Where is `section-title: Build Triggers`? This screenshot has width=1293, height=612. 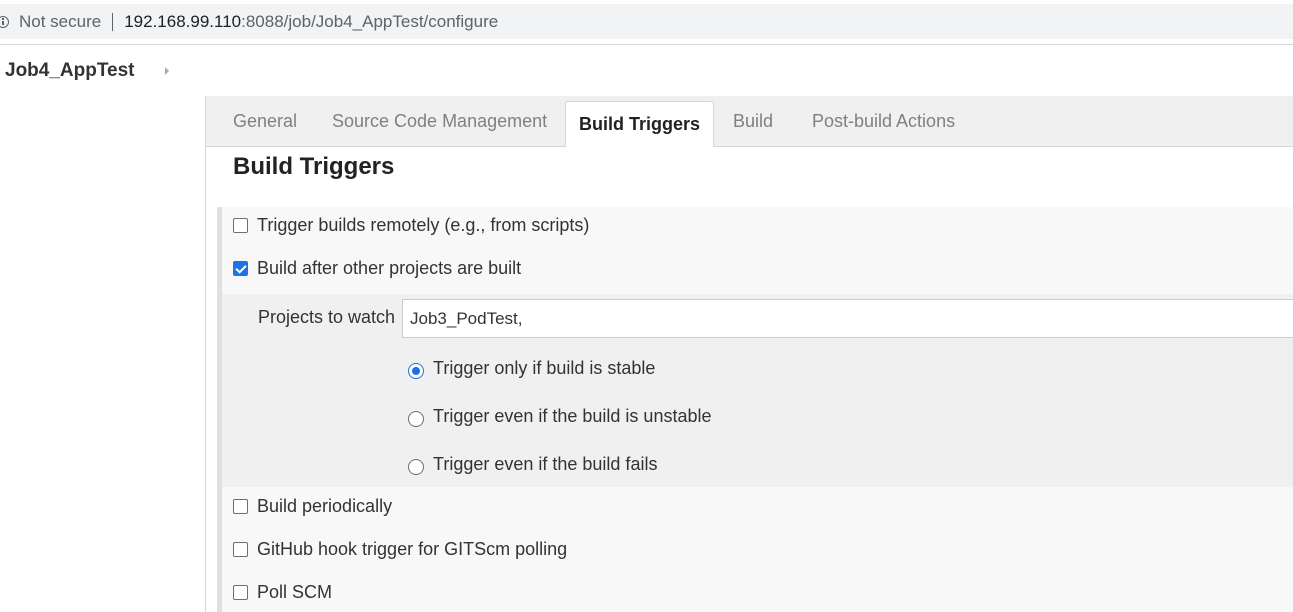 section-title: Build Triggers is located at coordinates (314, 166).